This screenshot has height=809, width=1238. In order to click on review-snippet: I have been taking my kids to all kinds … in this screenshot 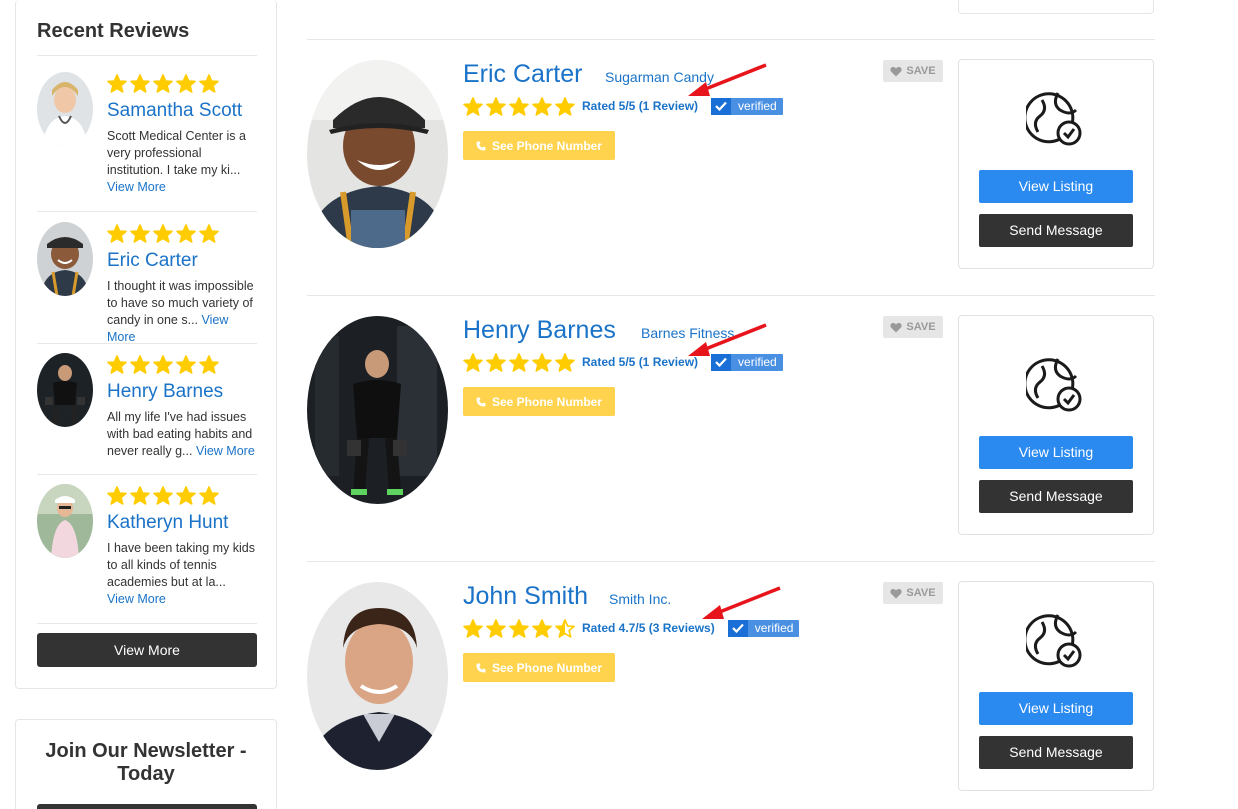, I will do `click(182, 574)`.